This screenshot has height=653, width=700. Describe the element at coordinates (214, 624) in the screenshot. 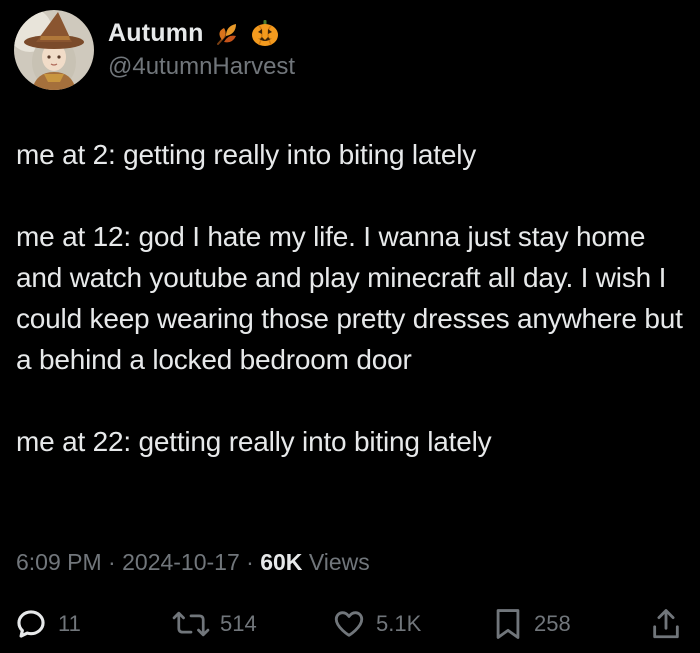

I see `repost-button: 514` at that location.